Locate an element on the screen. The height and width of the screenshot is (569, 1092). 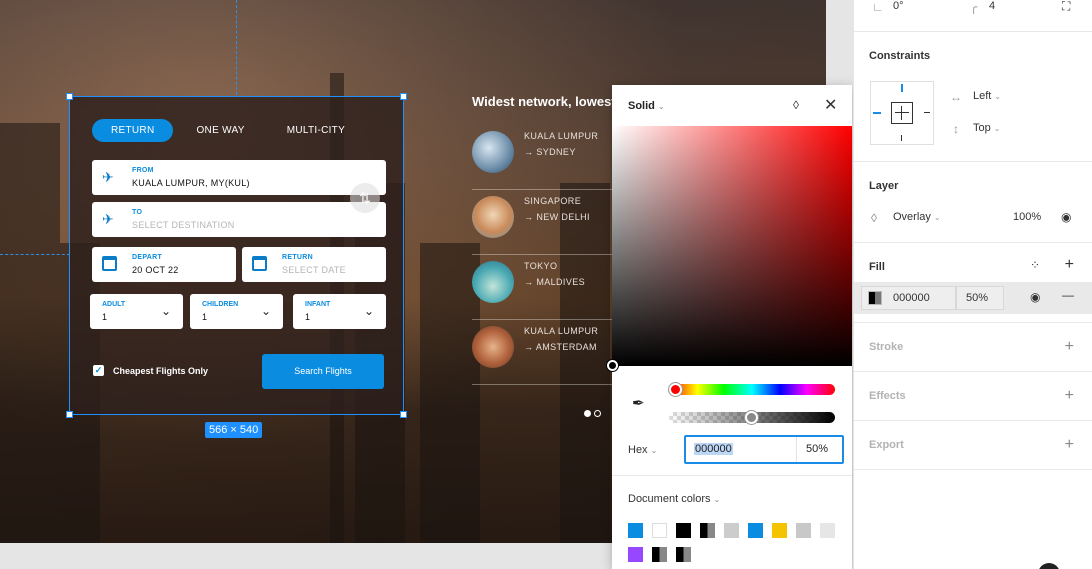
destination-item: SINGAPORE → NEW DELHI is located at coordinates (544, 222).